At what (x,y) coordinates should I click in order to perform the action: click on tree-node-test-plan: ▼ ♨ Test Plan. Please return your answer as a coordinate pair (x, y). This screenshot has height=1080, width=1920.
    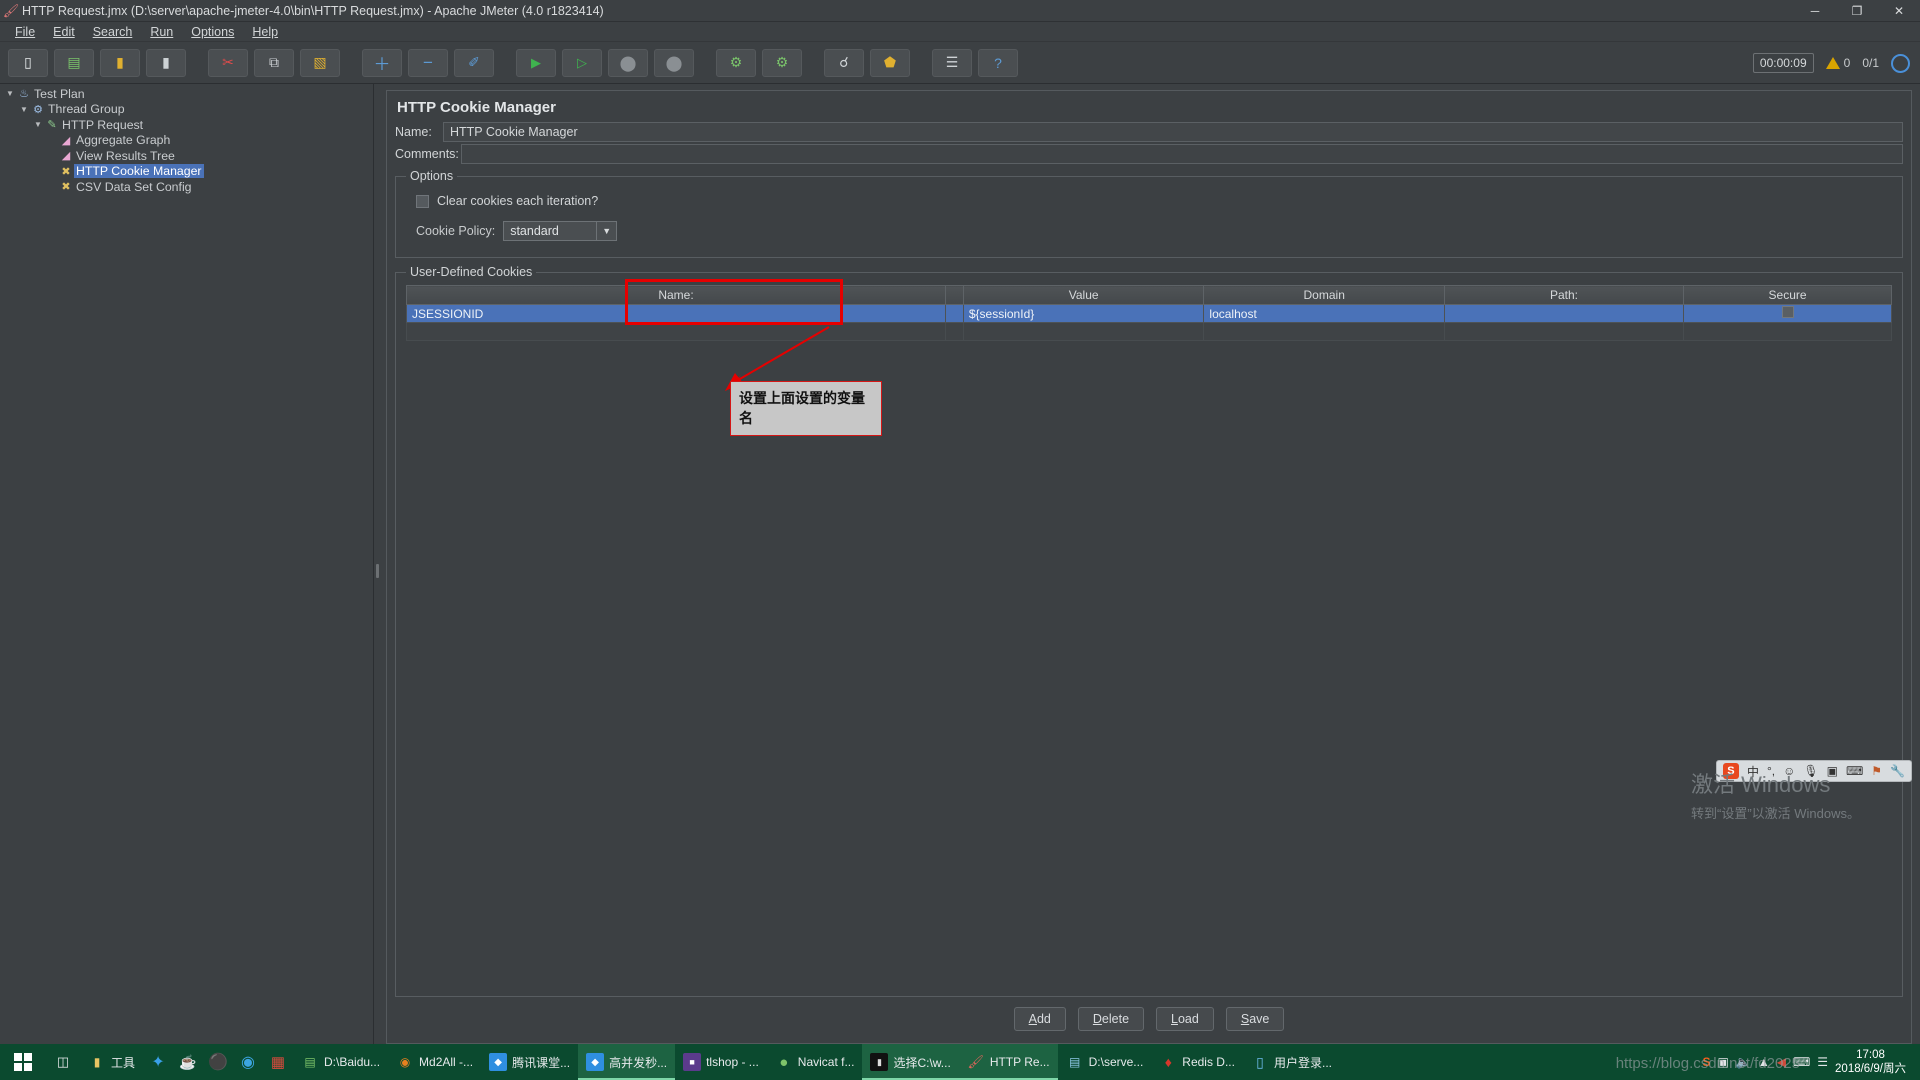
    Looking at the image, I should click on (186, 94).